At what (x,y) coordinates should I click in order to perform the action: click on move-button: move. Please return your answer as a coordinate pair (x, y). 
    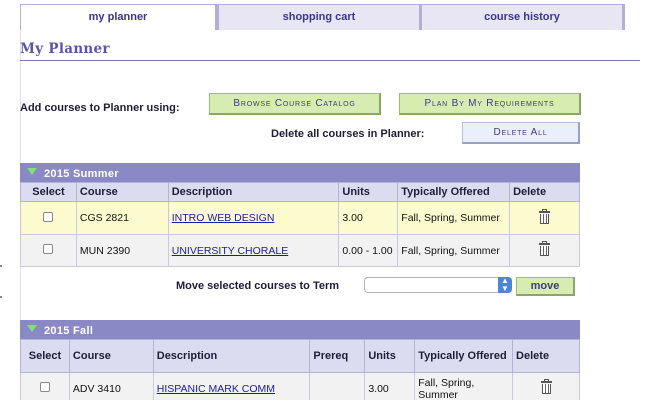
    Looking at the image, I should click on (545, 286).